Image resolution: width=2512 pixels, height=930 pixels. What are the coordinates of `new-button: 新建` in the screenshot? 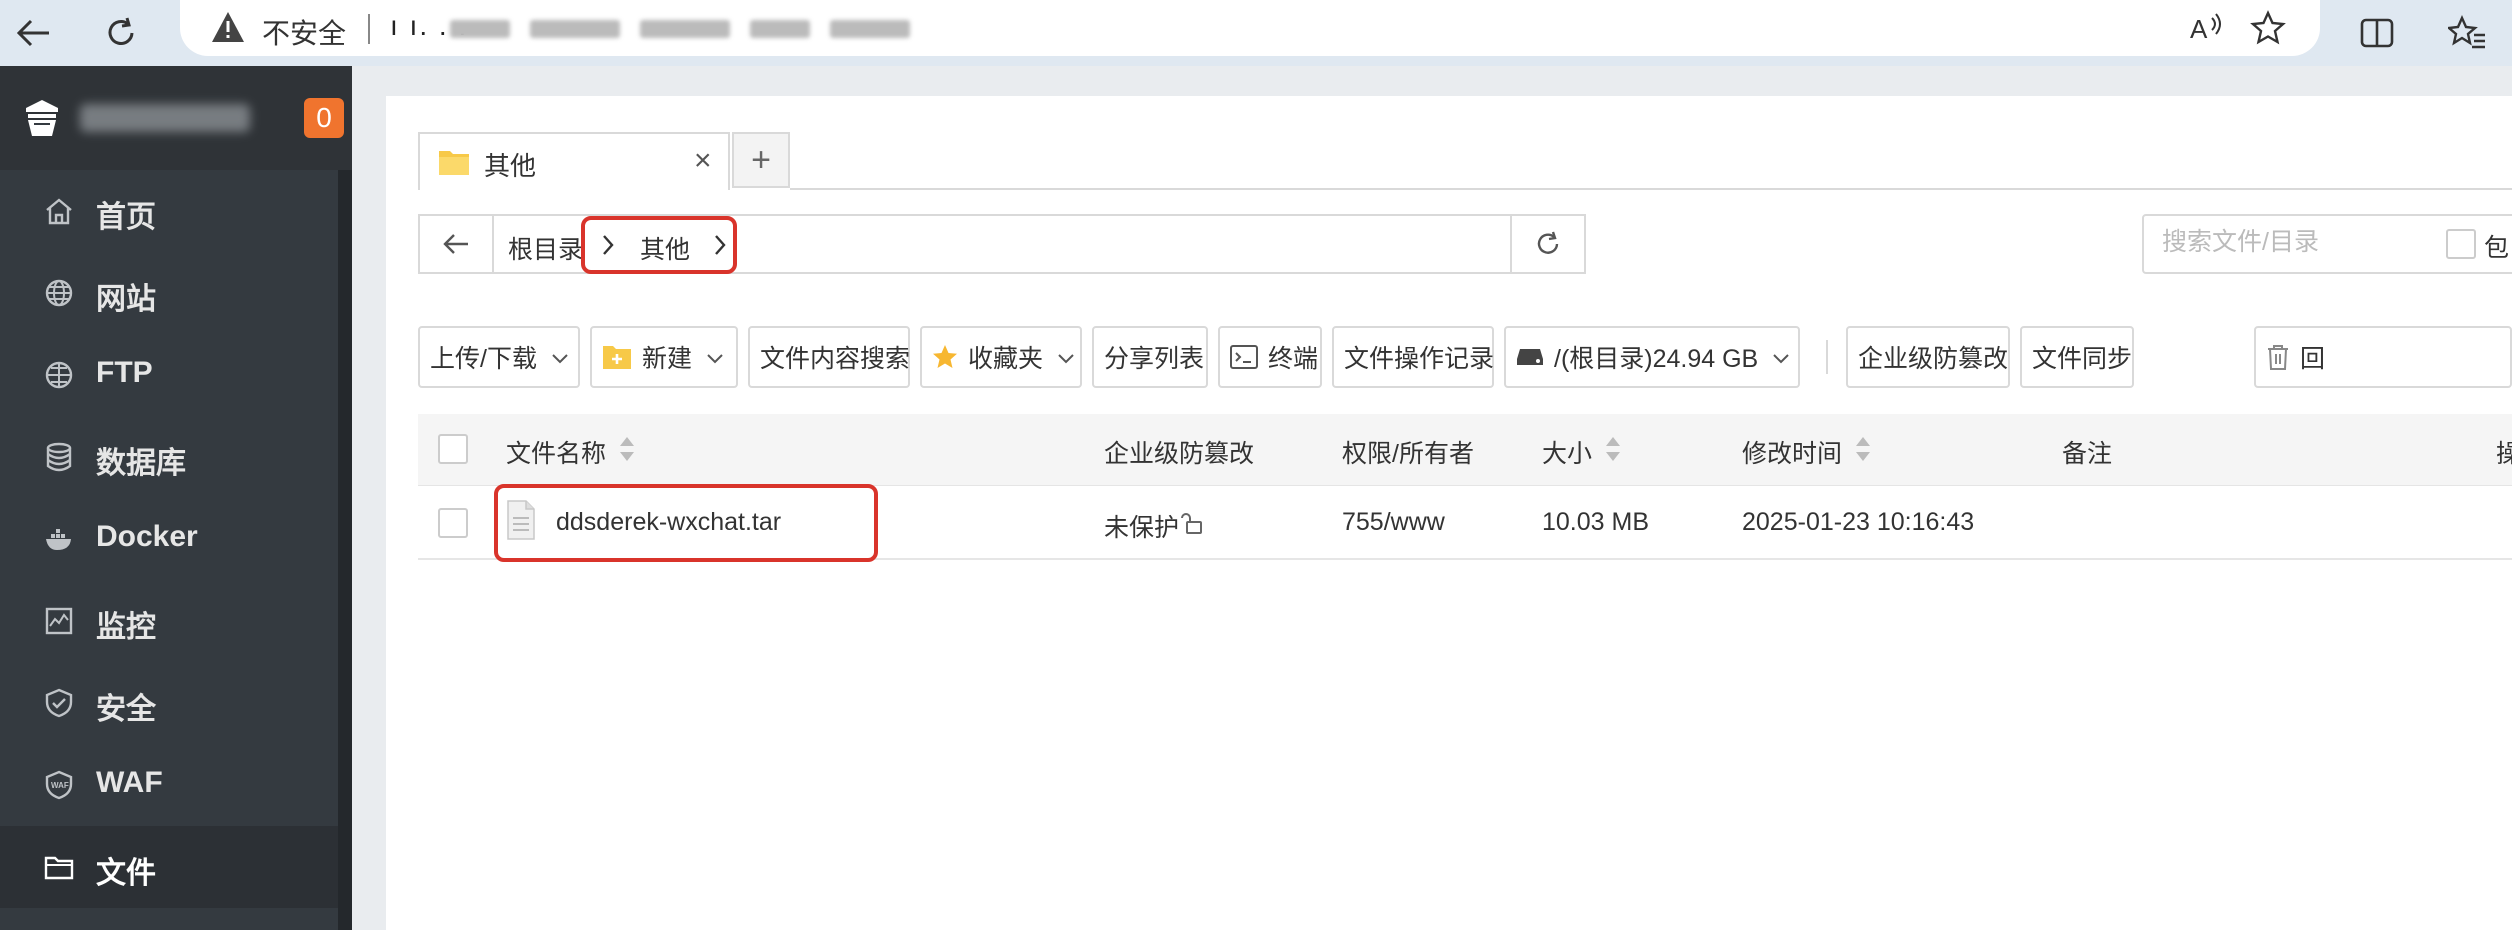 It's located at (664, 357).